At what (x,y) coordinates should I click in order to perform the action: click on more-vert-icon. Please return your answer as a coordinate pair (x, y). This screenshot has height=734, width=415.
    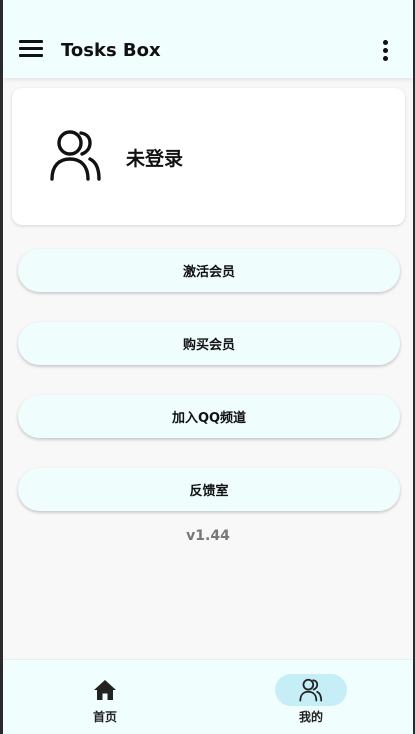
    Looking at the image, I should click on (385, 52).